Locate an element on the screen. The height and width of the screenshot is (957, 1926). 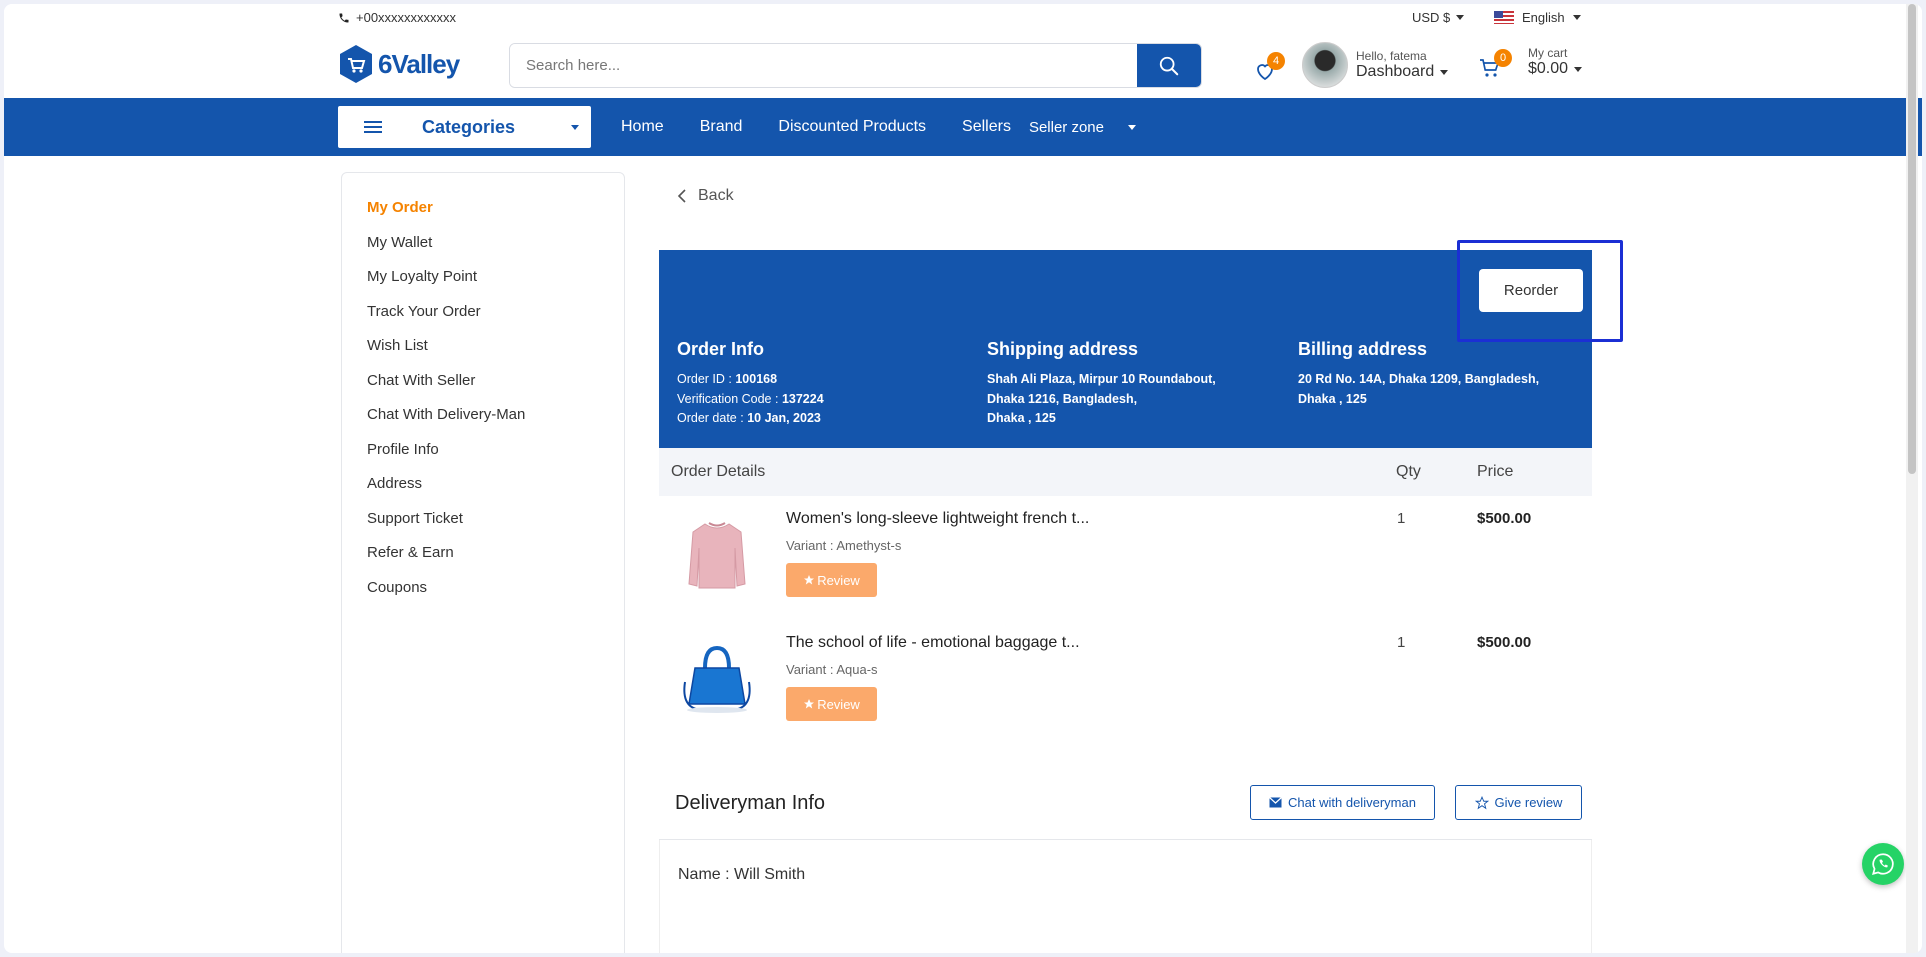
sidebar-item-my-order: My Order is located at coordinates (483, 208).